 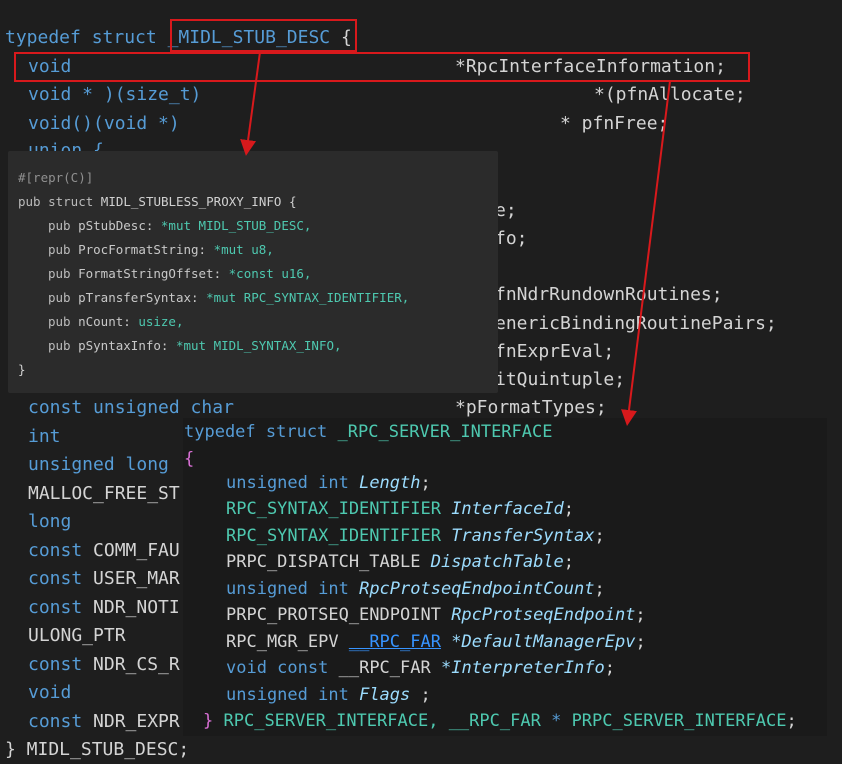 What do you see at coordinates (646, 253) in the screenshot?
I see `arrow-to-c-popup` at bounding box center [646, 253].